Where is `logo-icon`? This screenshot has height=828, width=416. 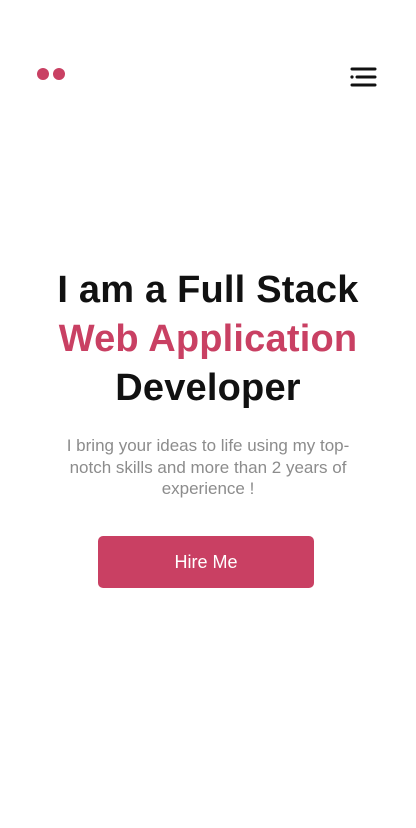
logo-icon is located at coordinates (52, 74).